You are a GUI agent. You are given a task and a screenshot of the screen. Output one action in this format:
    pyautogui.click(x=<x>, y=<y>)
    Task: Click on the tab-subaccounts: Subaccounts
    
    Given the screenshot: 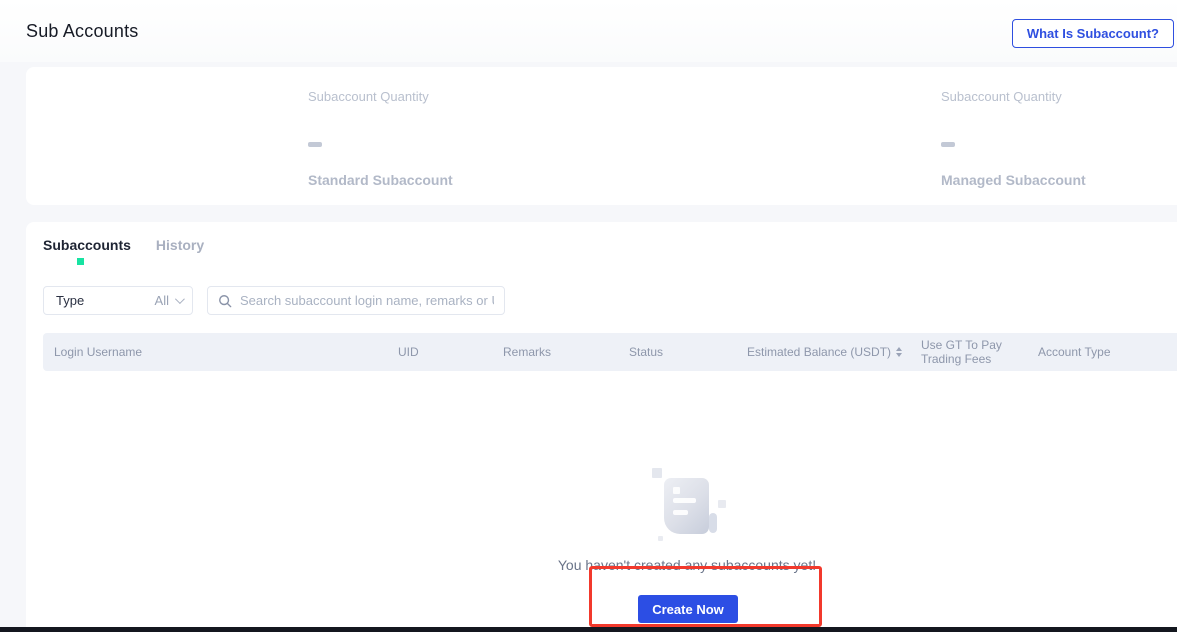 What is the action you would take?
    pyautogui.click(x=87, y=251)
    